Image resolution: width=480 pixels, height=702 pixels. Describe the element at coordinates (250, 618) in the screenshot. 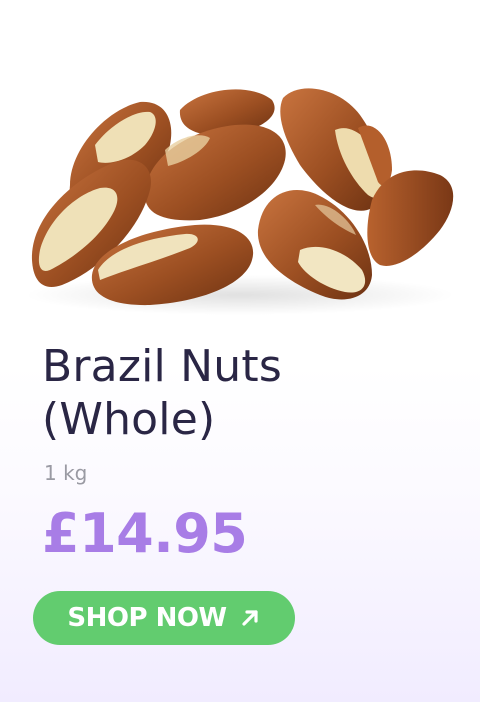

I see `arrow-up-right-icon` at that location.